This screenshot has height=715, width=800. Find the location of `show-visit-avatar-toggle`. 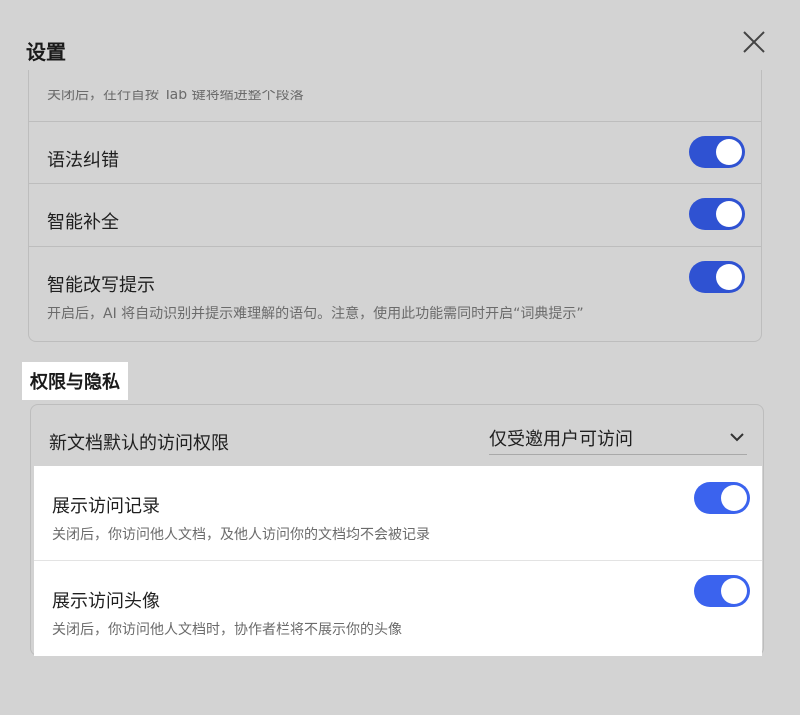

show-visit-avatar-toggle is located at coordinates (722, 591).